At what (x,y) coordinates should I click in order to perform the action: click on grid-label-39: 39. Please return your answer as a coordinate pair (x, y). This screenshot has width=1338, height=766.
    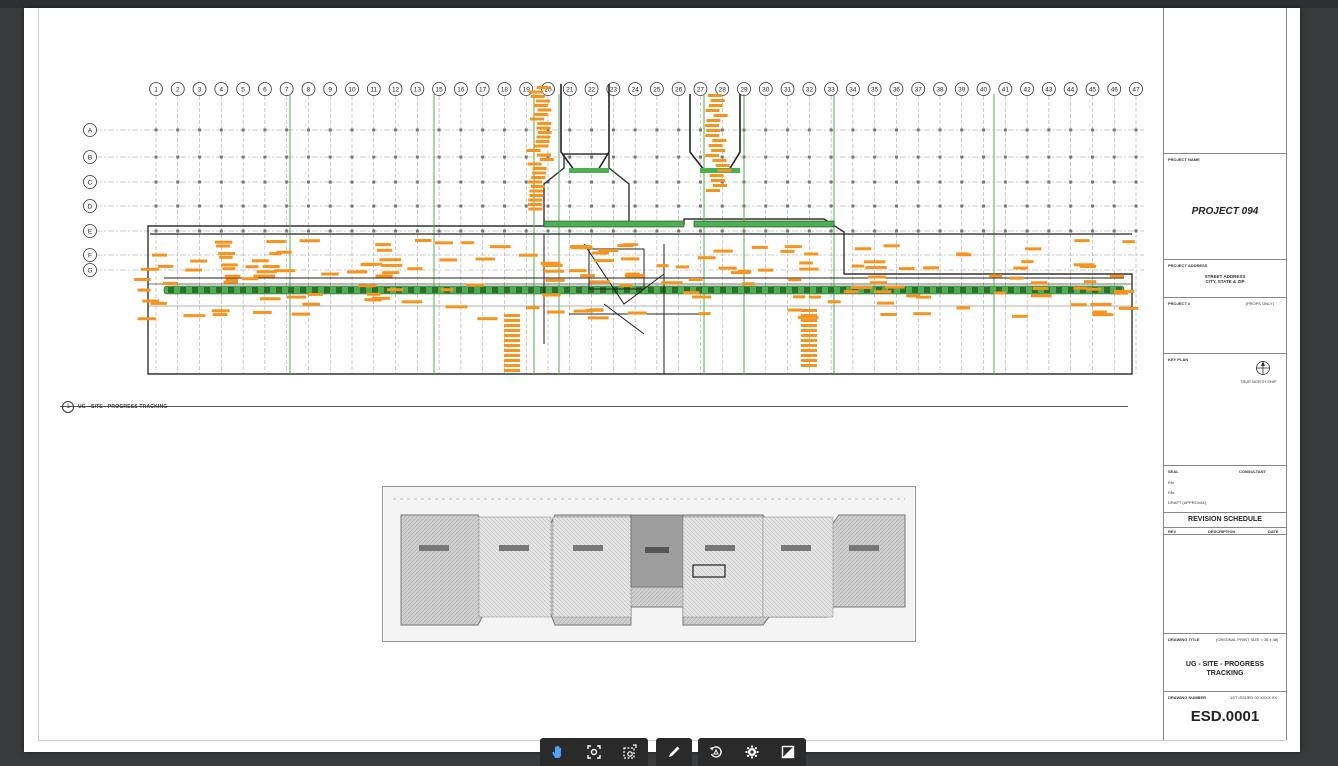
    Looking at the image, I should click on (962, 89).